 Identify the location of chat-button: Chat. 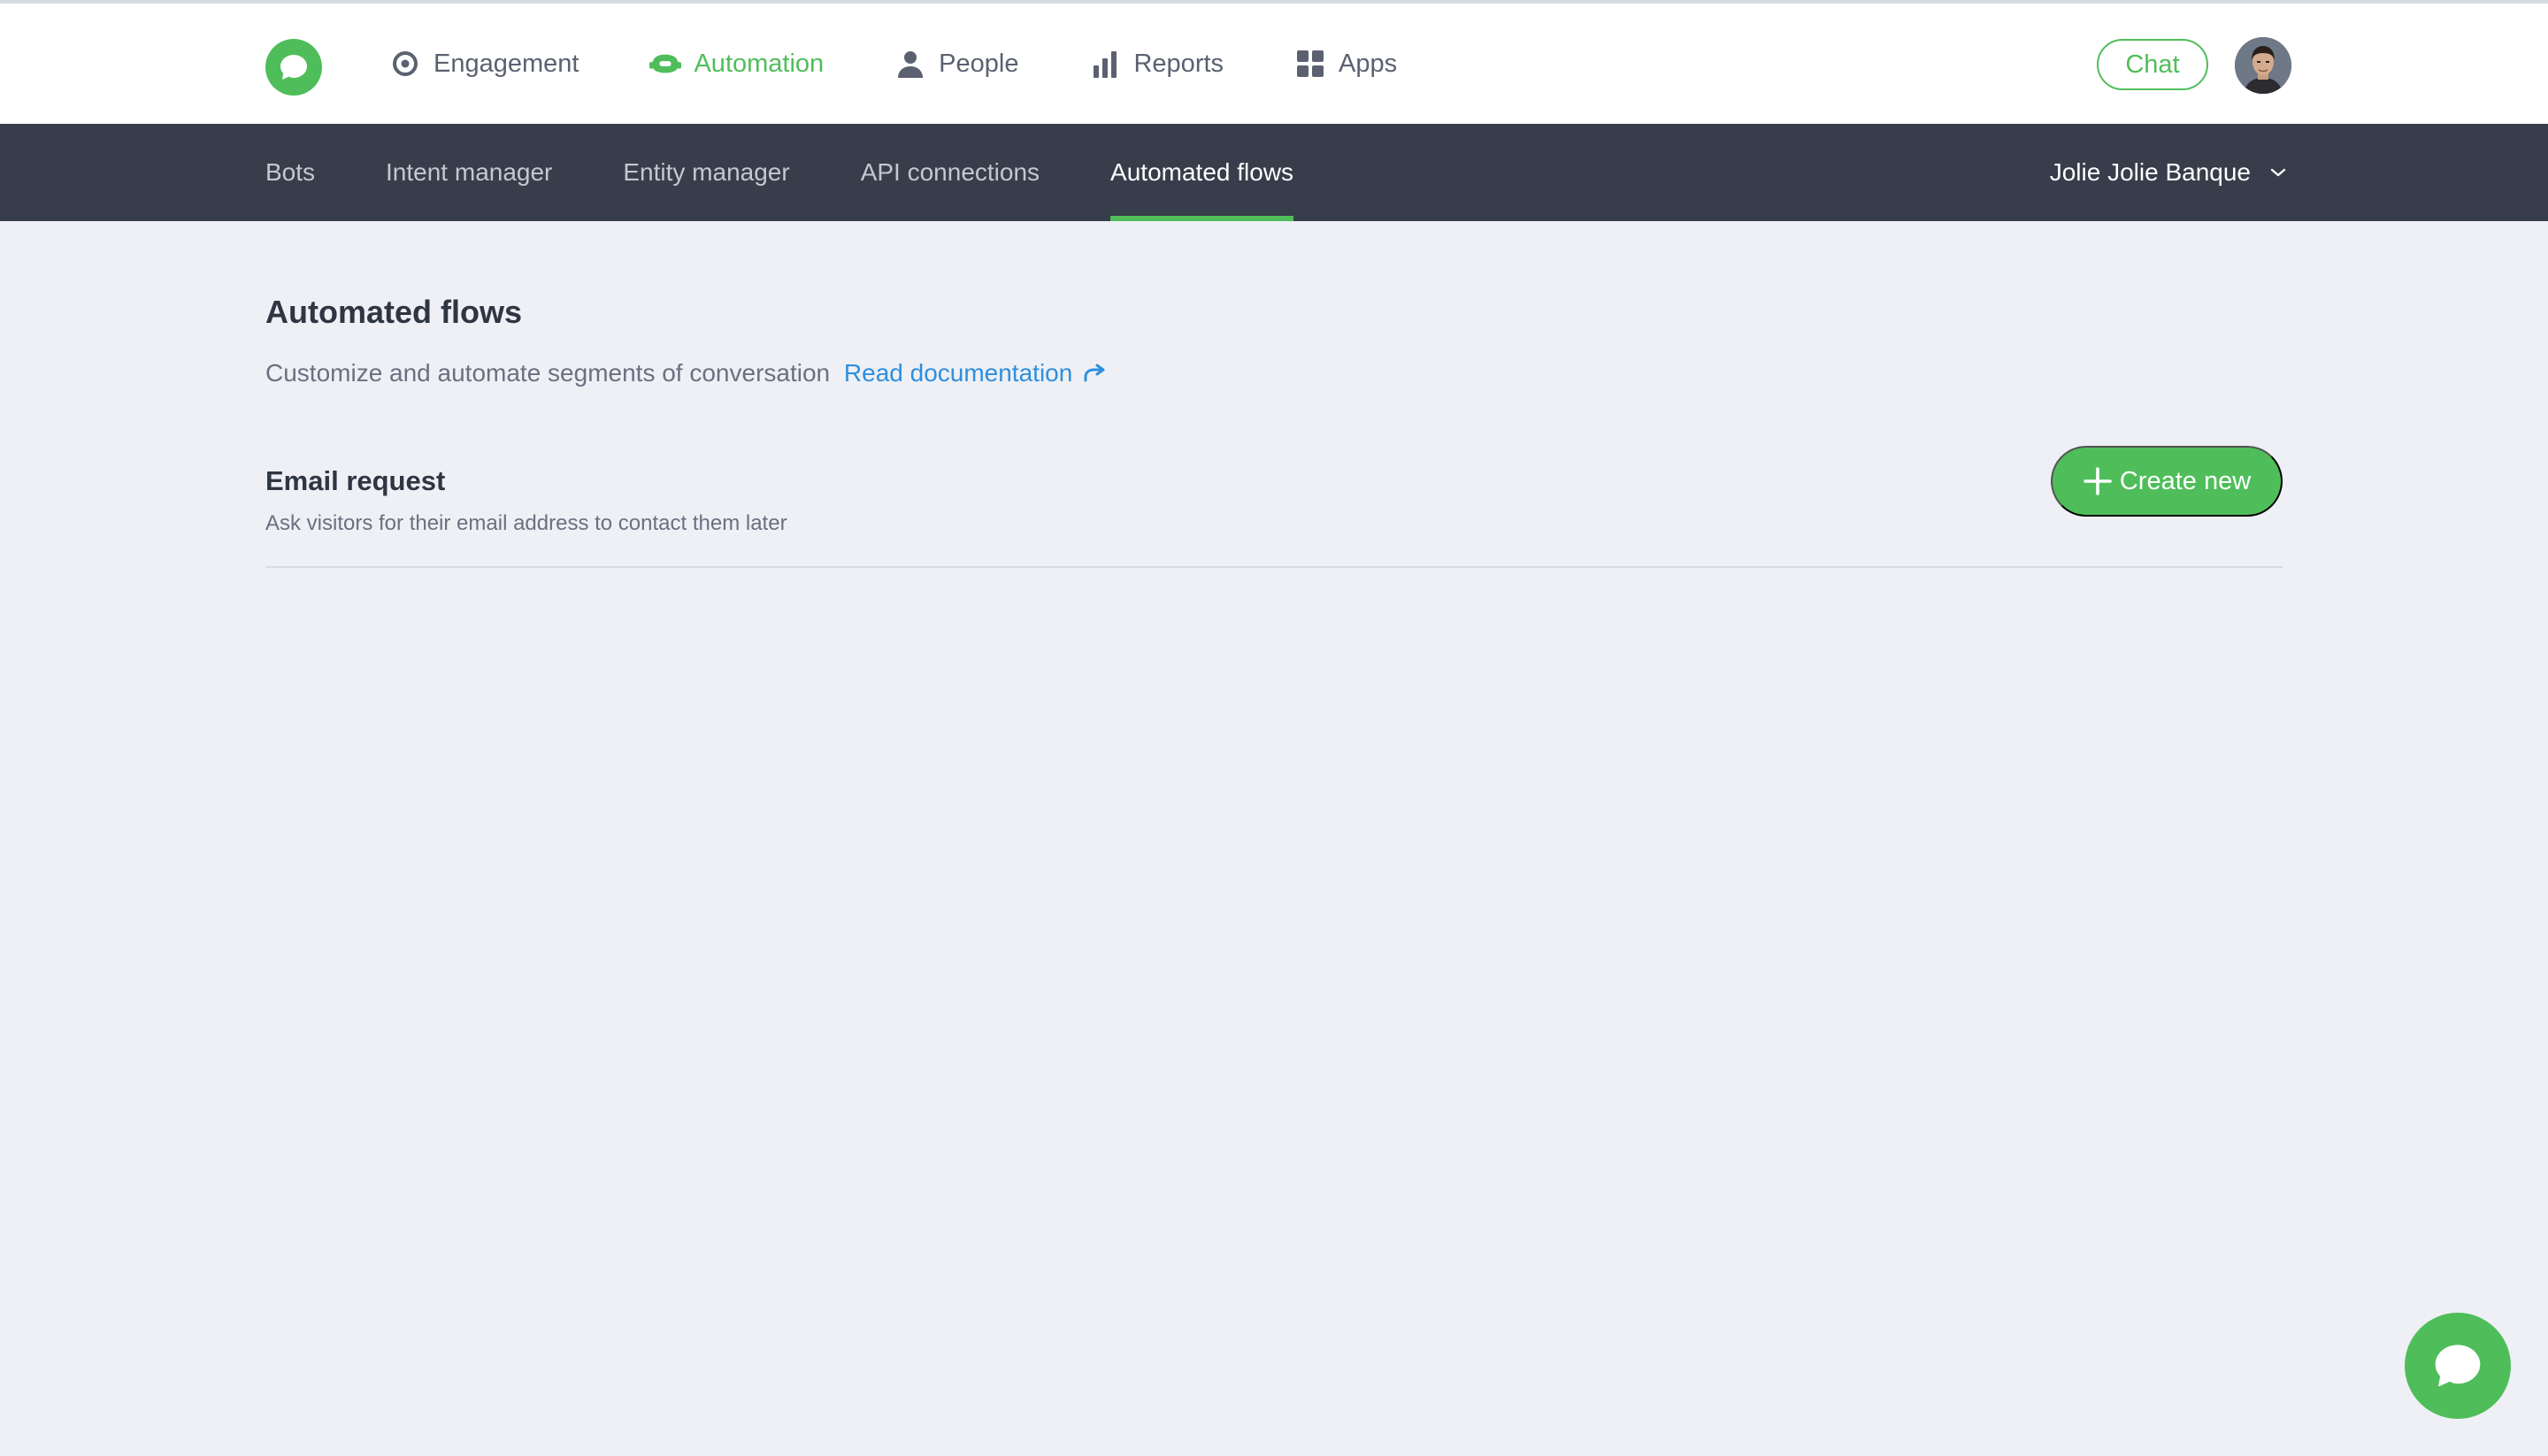
(2152, 64).